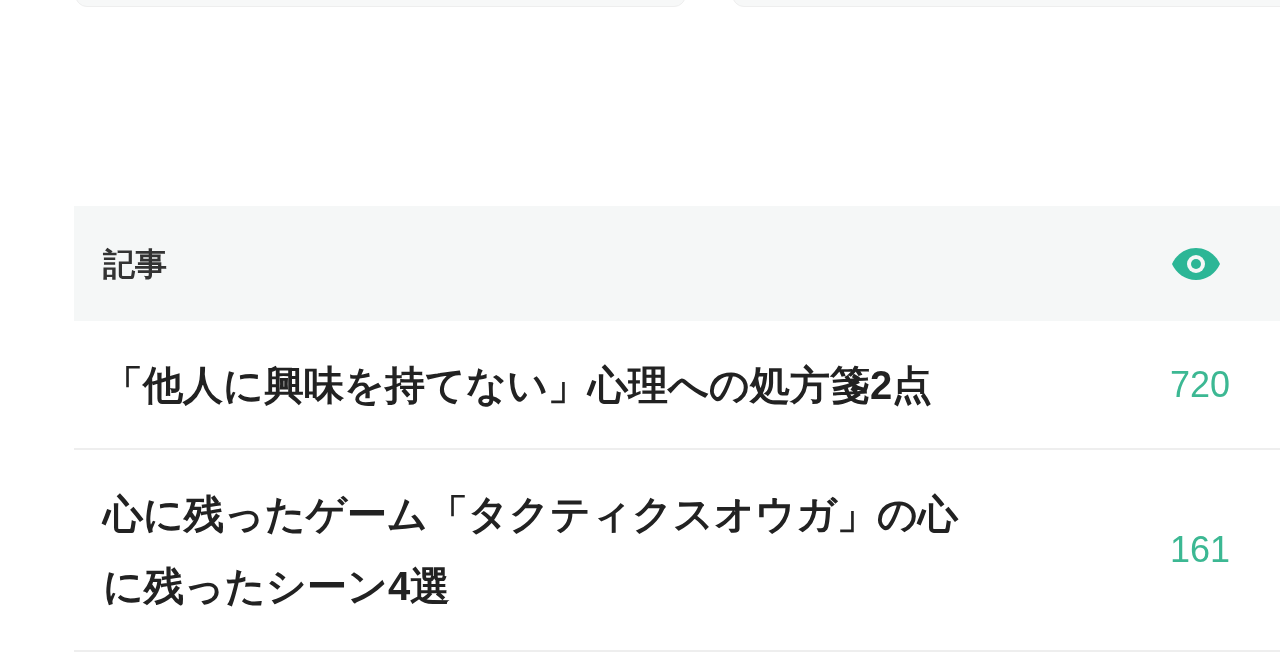 This screenshot has width=1280, height=671. I want to click on view-count: 720, so click(1199, 384).